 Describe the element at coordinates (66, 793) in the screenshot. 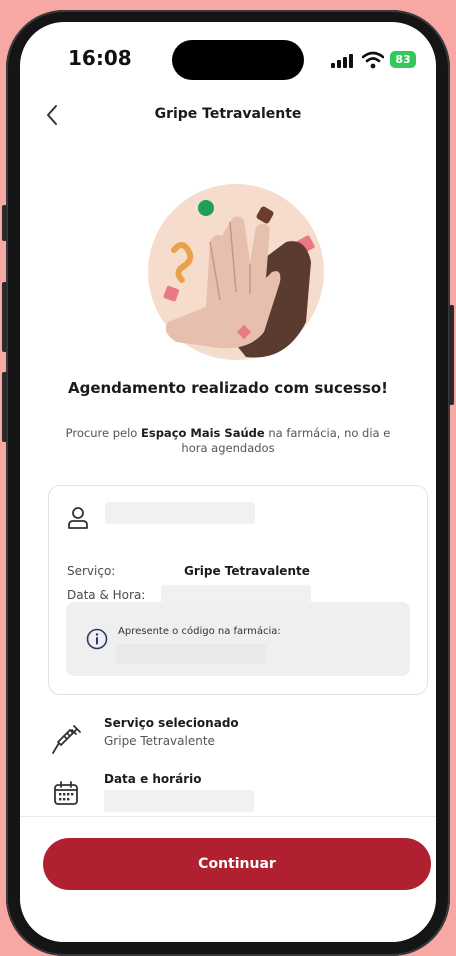

I see `calendar-icon` at that location.